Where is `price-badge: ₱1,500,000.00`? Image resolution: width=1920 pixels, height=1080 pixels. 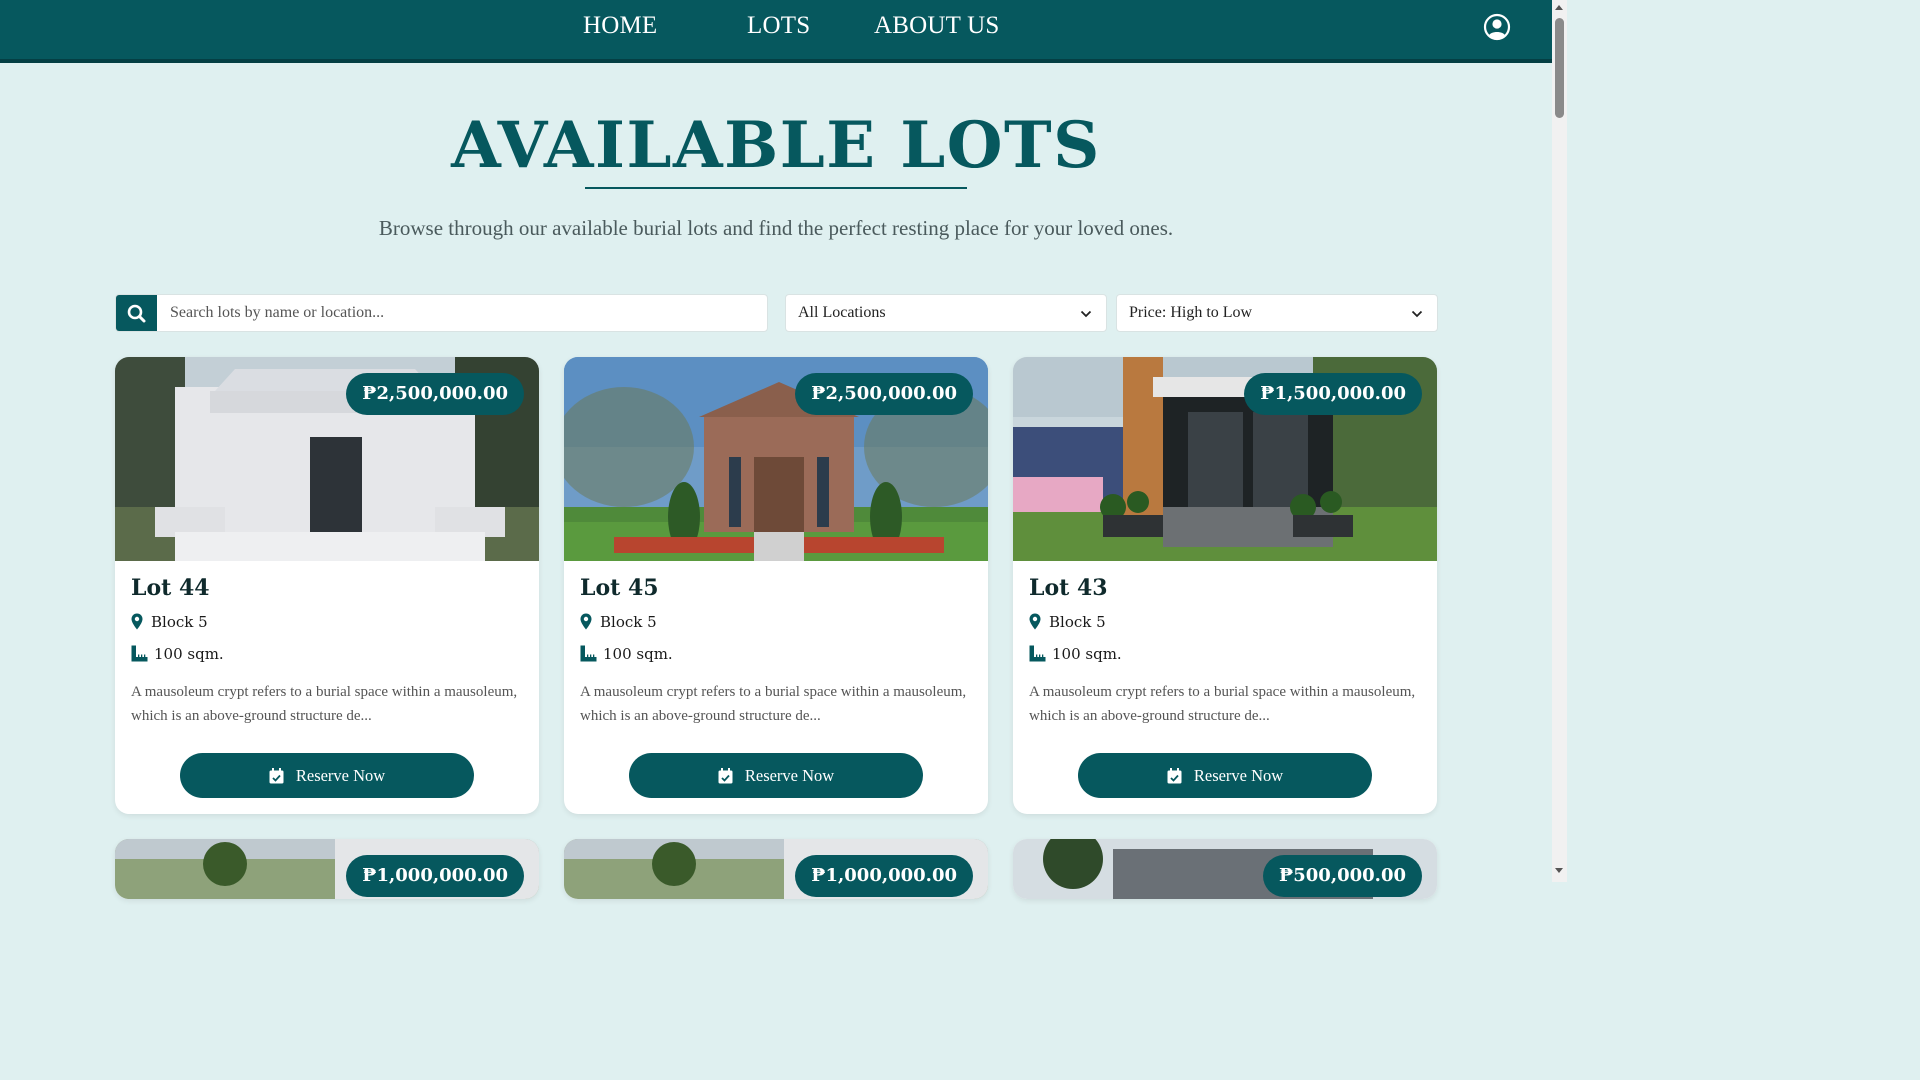
price-badge: ₱1,500,000.00 is located at coordinates (1333, 394).